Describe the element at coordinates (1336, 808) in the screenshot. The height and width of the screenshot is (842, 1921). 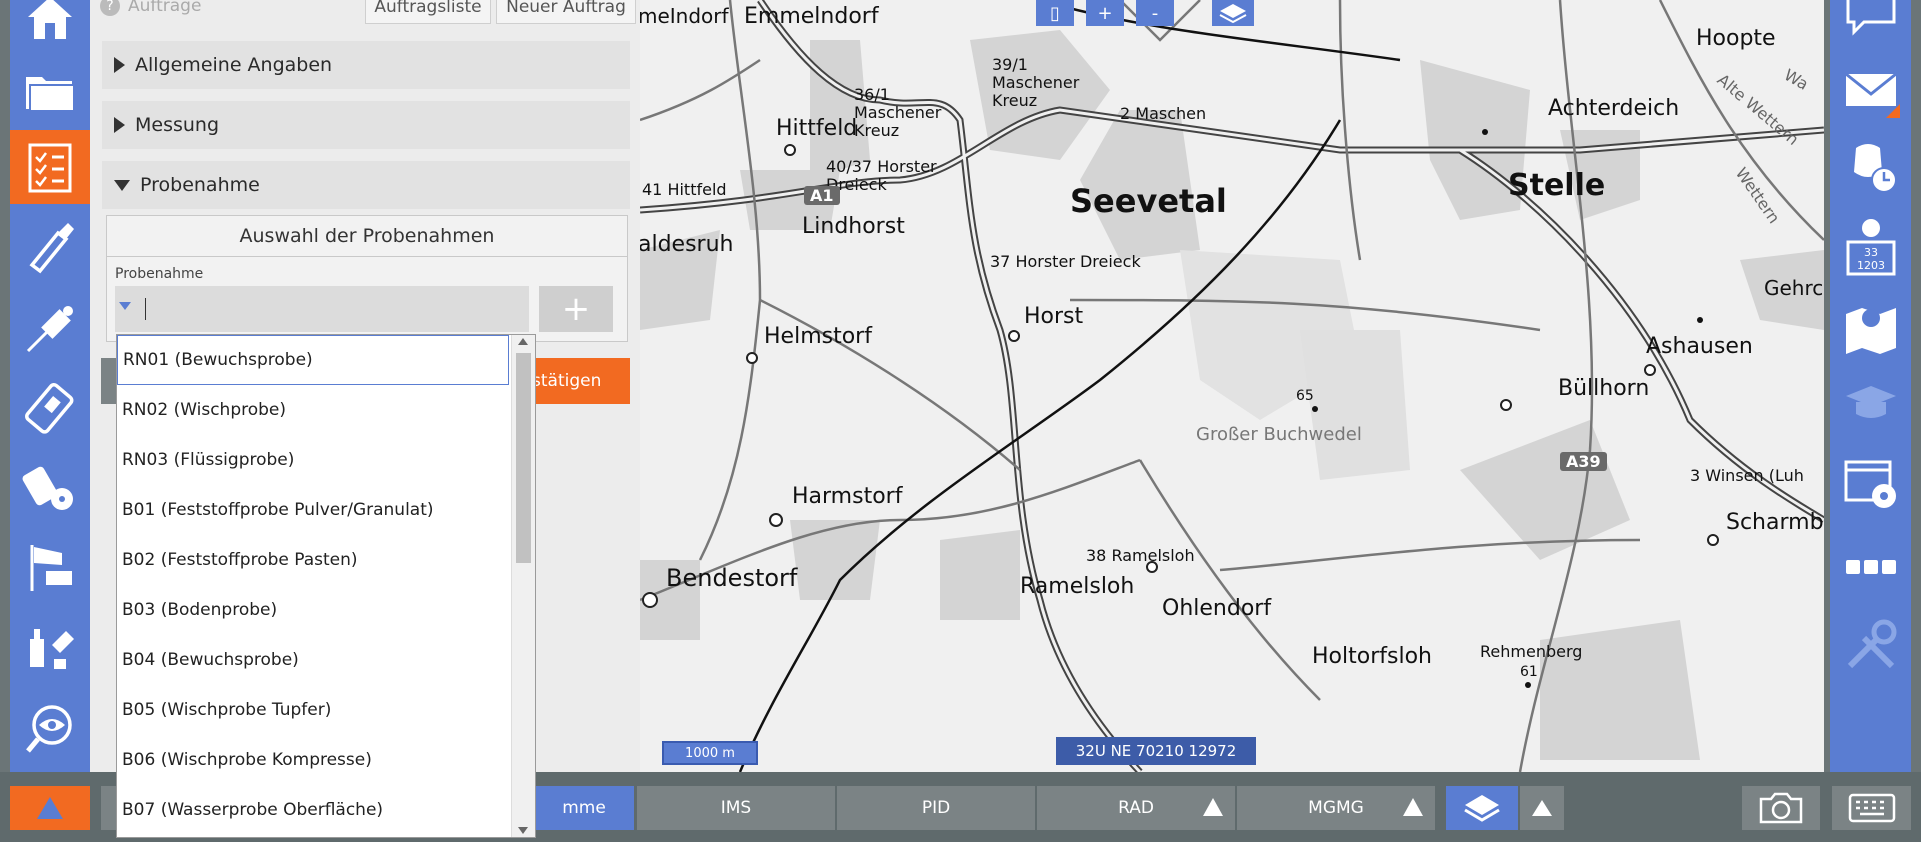
I see `tab-mgmg: MGMG` at that location.